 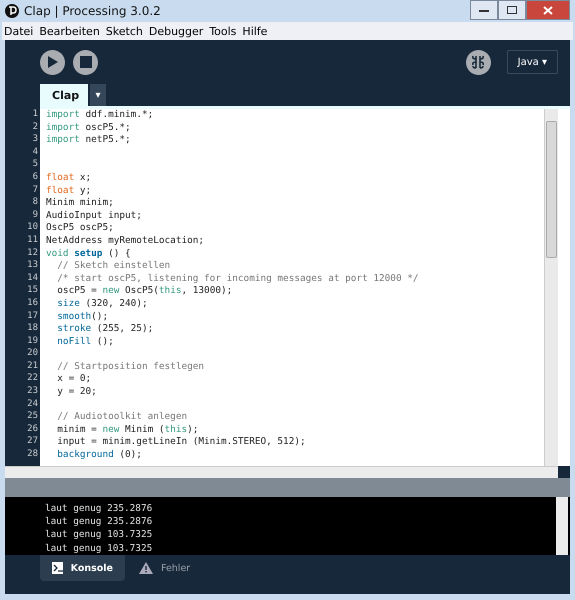 What do you see at coordinates (35, 114) in the screenshot?
I see `line-number: 1` at bounding box center [35, 114].